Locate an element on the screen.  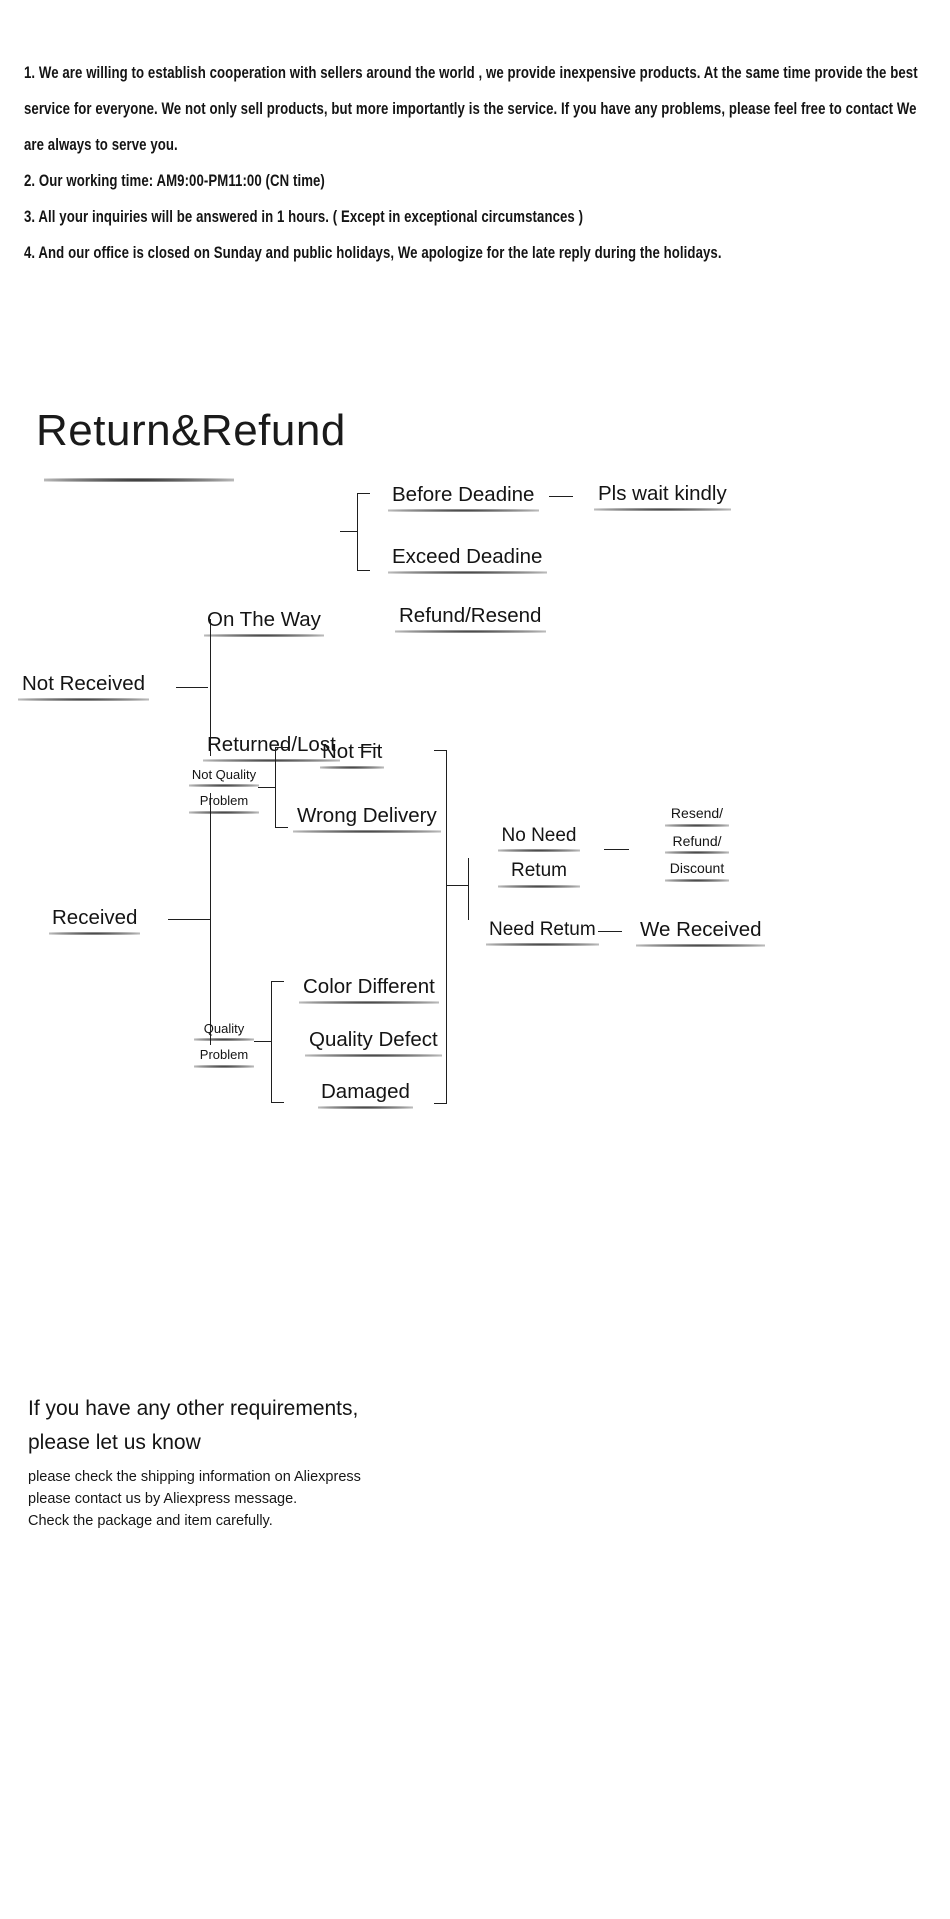
flow2-rrd-line3: Discount is located at coordinates (697, 870).